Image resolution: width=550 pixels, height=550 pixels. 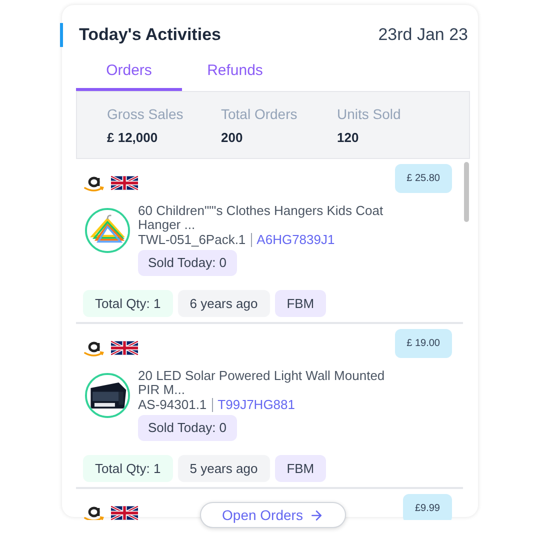 I want to click on age-tag: 6 years ago, so click(x=224, y=303).